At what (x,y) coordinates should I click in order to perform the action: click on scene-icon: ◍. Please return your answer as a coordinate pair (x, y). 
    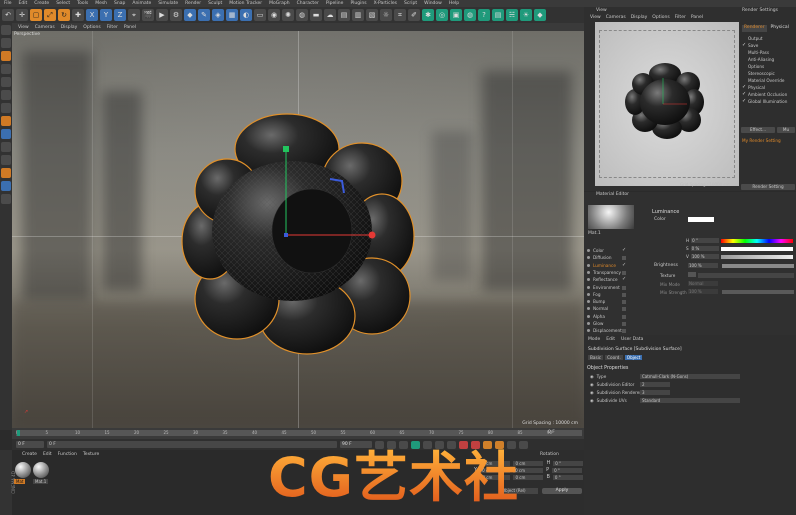
    Looking at the image, I should click on (302, 15).